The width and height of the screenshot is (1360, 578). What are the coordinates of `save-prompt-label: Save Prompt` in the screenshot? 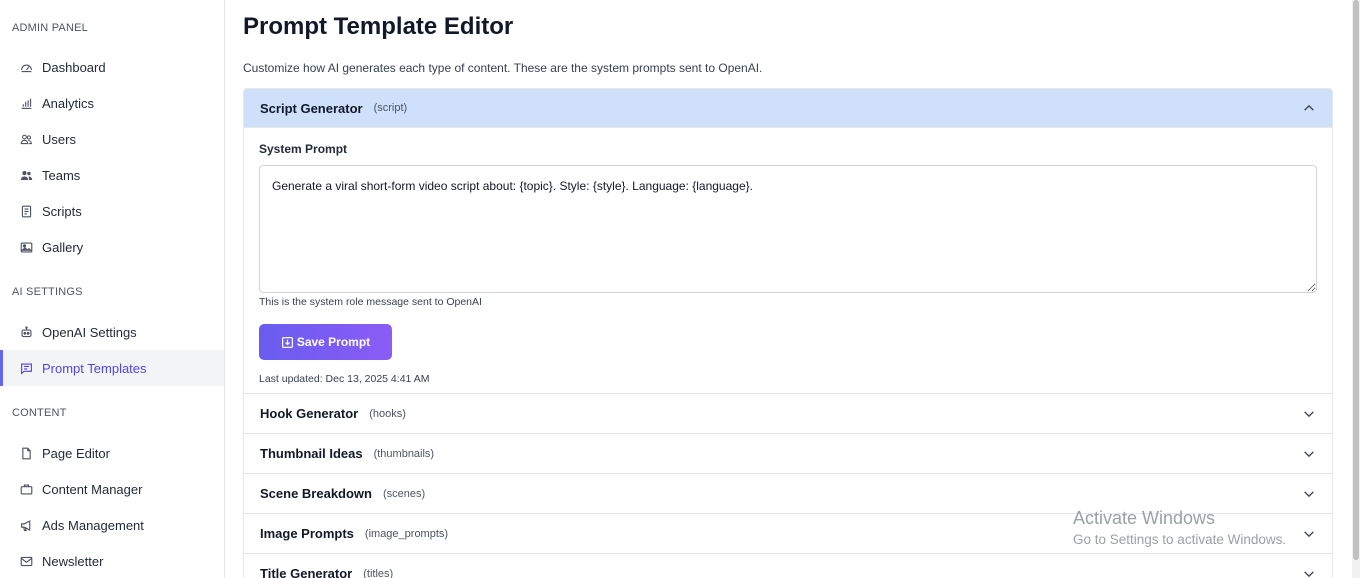 It's located at (333, 342).